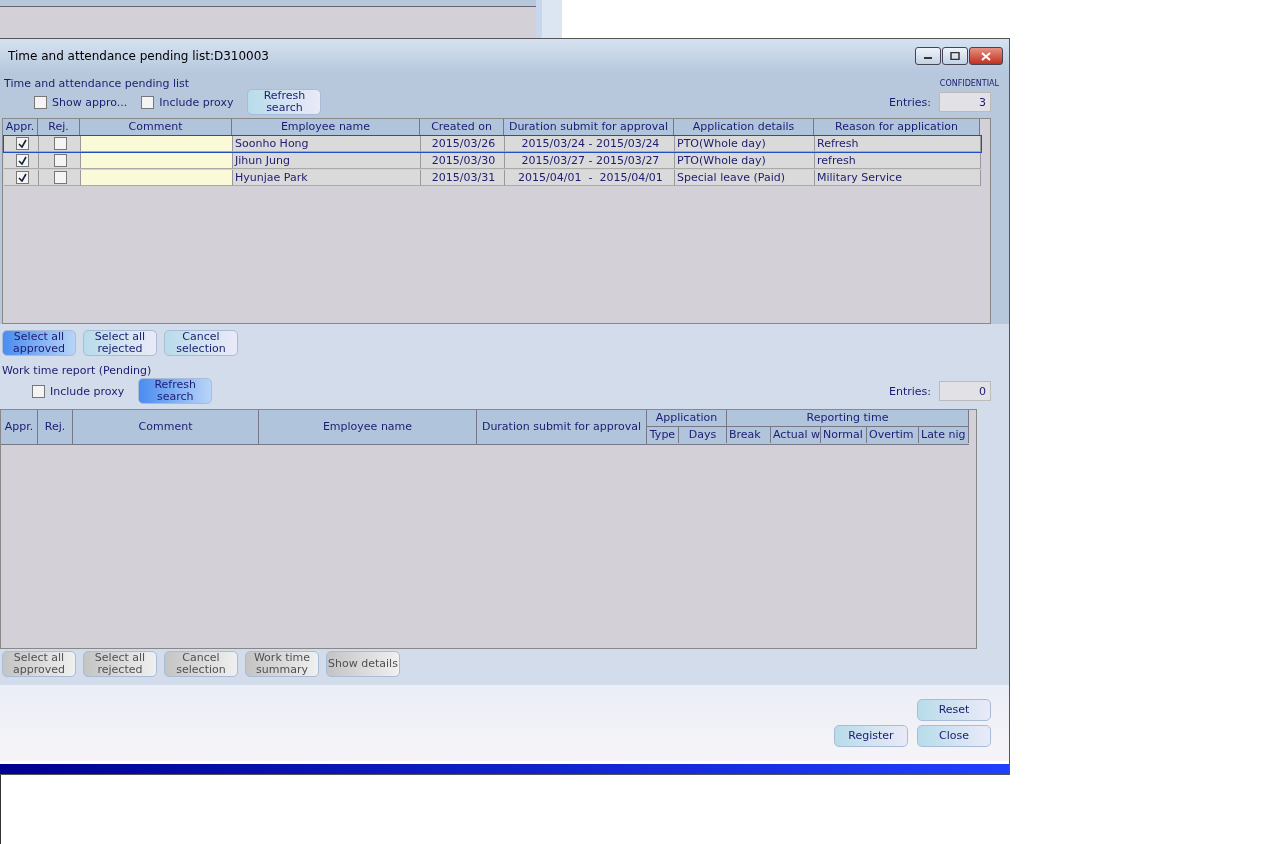  Describe the element at coordinates (898, 144) in the screenshot. I see `table-cell: Refresh` at that location.